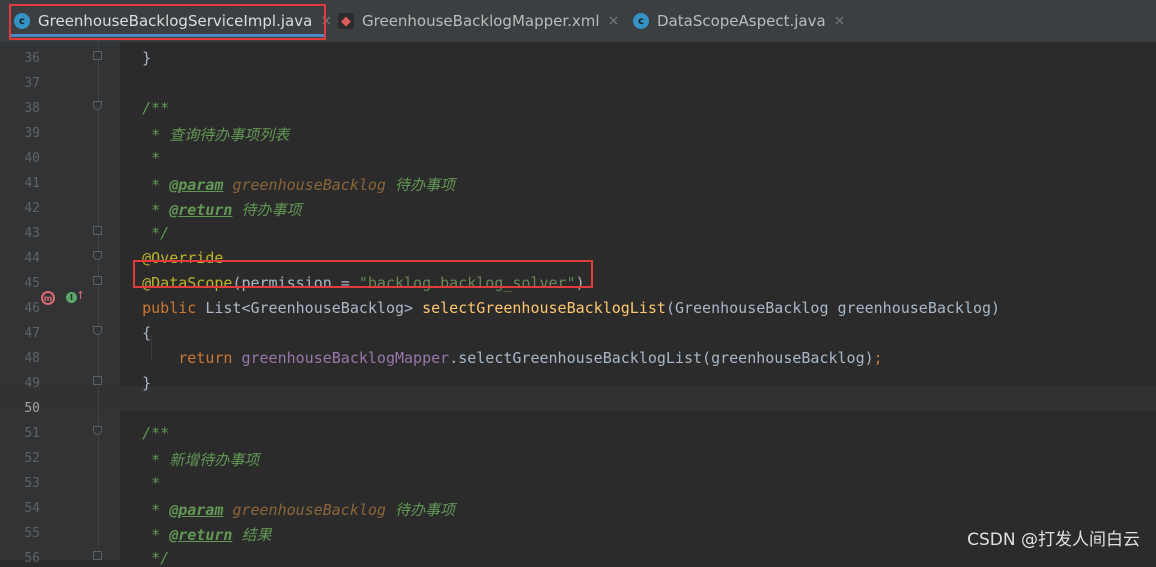 The height and width of the screenshot is (567, 1156). Describe the element at coordinates (32, 208) in the screenshot. I see `line-number: 42` at that location.